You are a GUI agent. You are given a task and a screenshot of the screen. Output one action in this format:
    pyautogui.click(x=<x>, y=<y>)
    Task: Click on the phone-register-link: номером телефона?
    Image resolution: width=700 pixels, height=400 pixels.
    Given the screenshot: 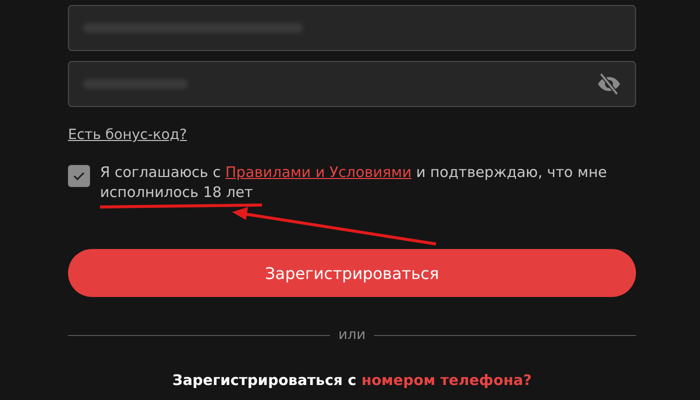 What is the action you would take?
    pyautogui.click(x=446, y=381)
    